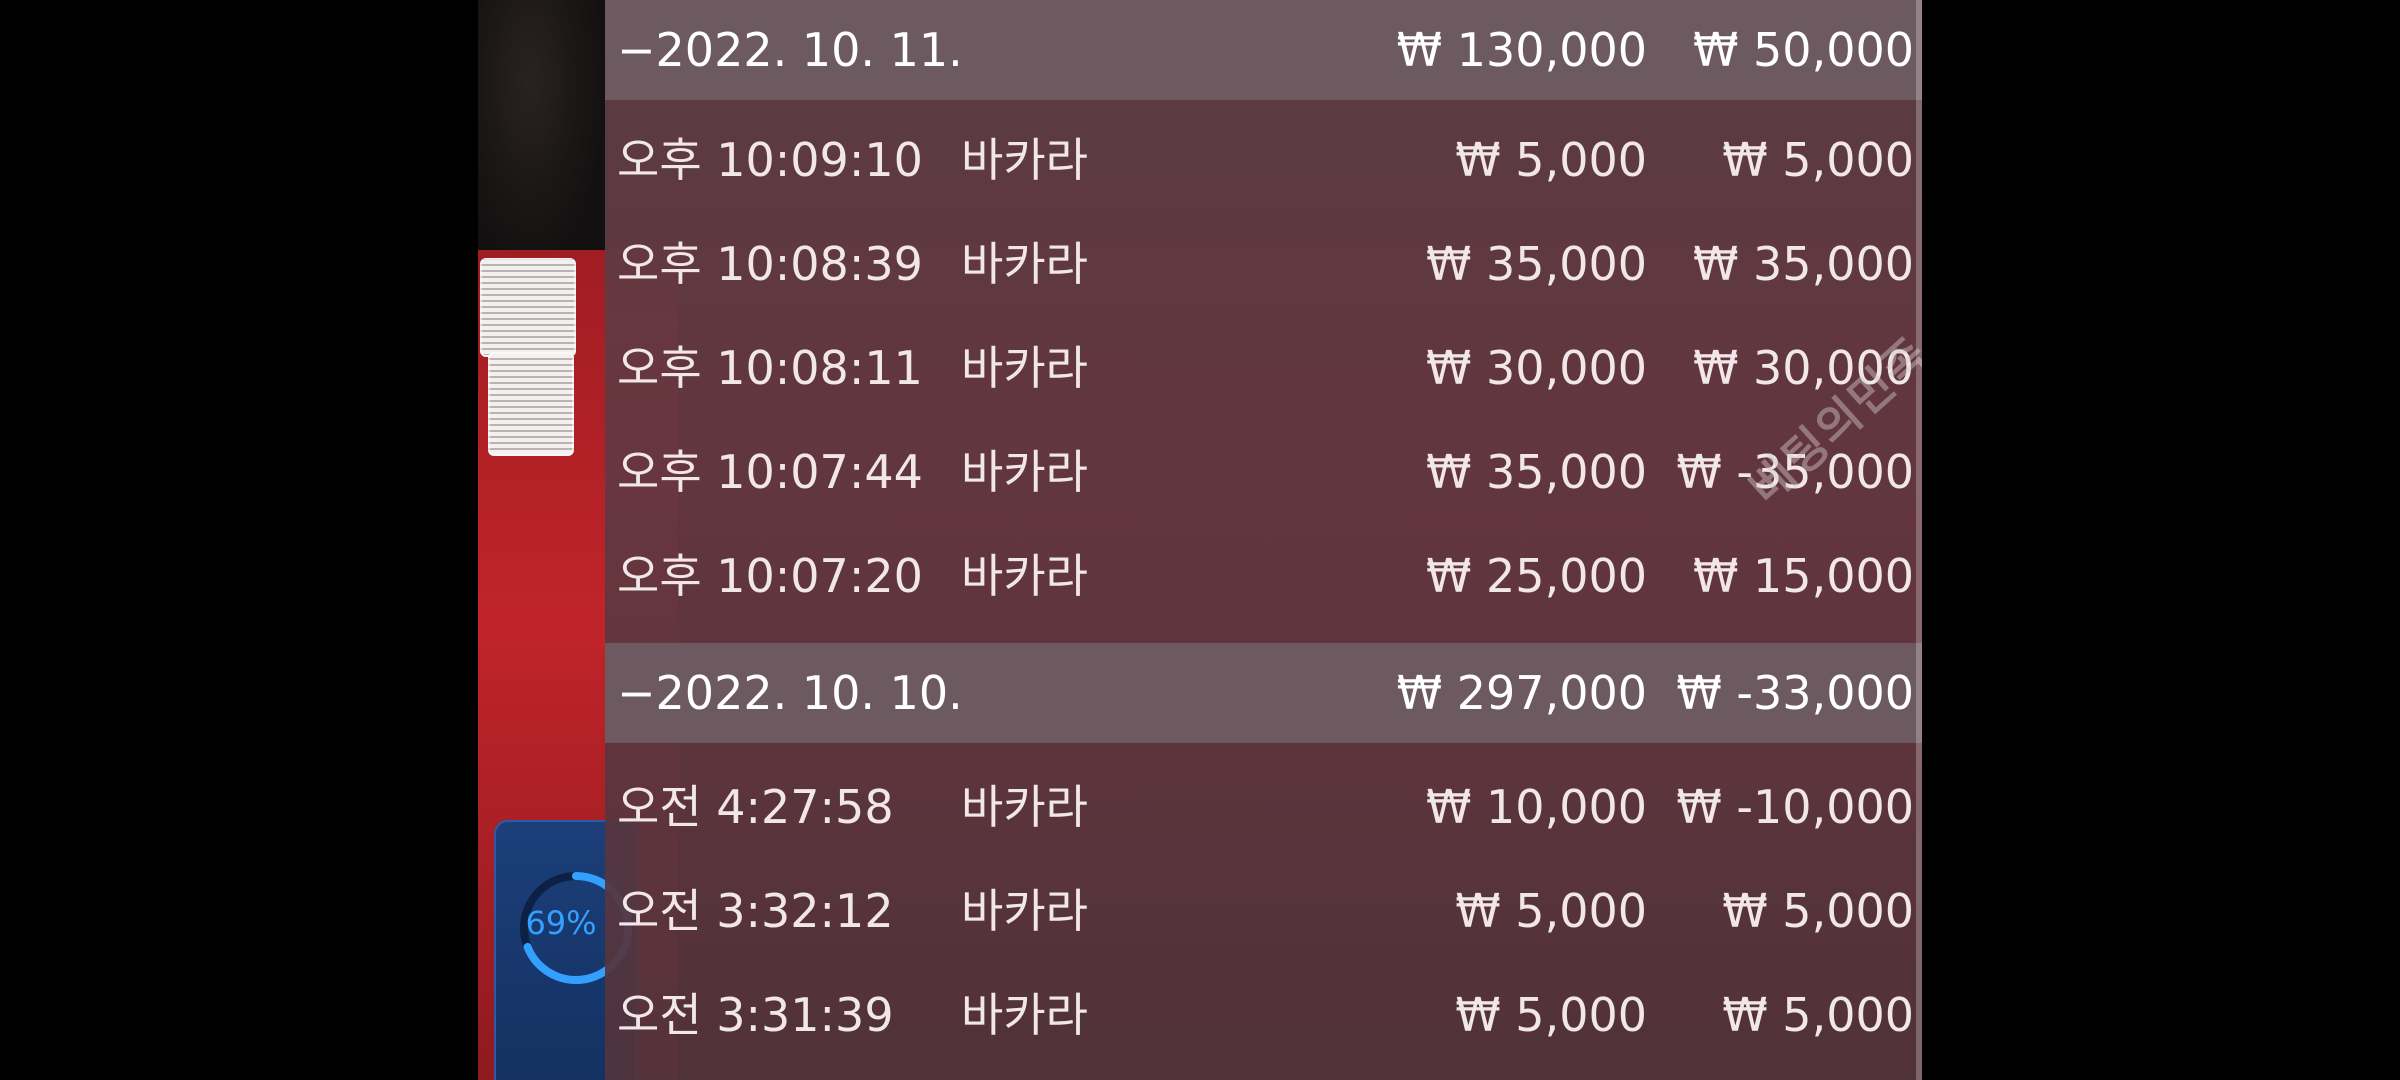 This screenshot has width=2400, height=1080. Describe the element at coordinates (770, 264) in the screenshot. I see `row-time: 오후 10:08:39` at that location.